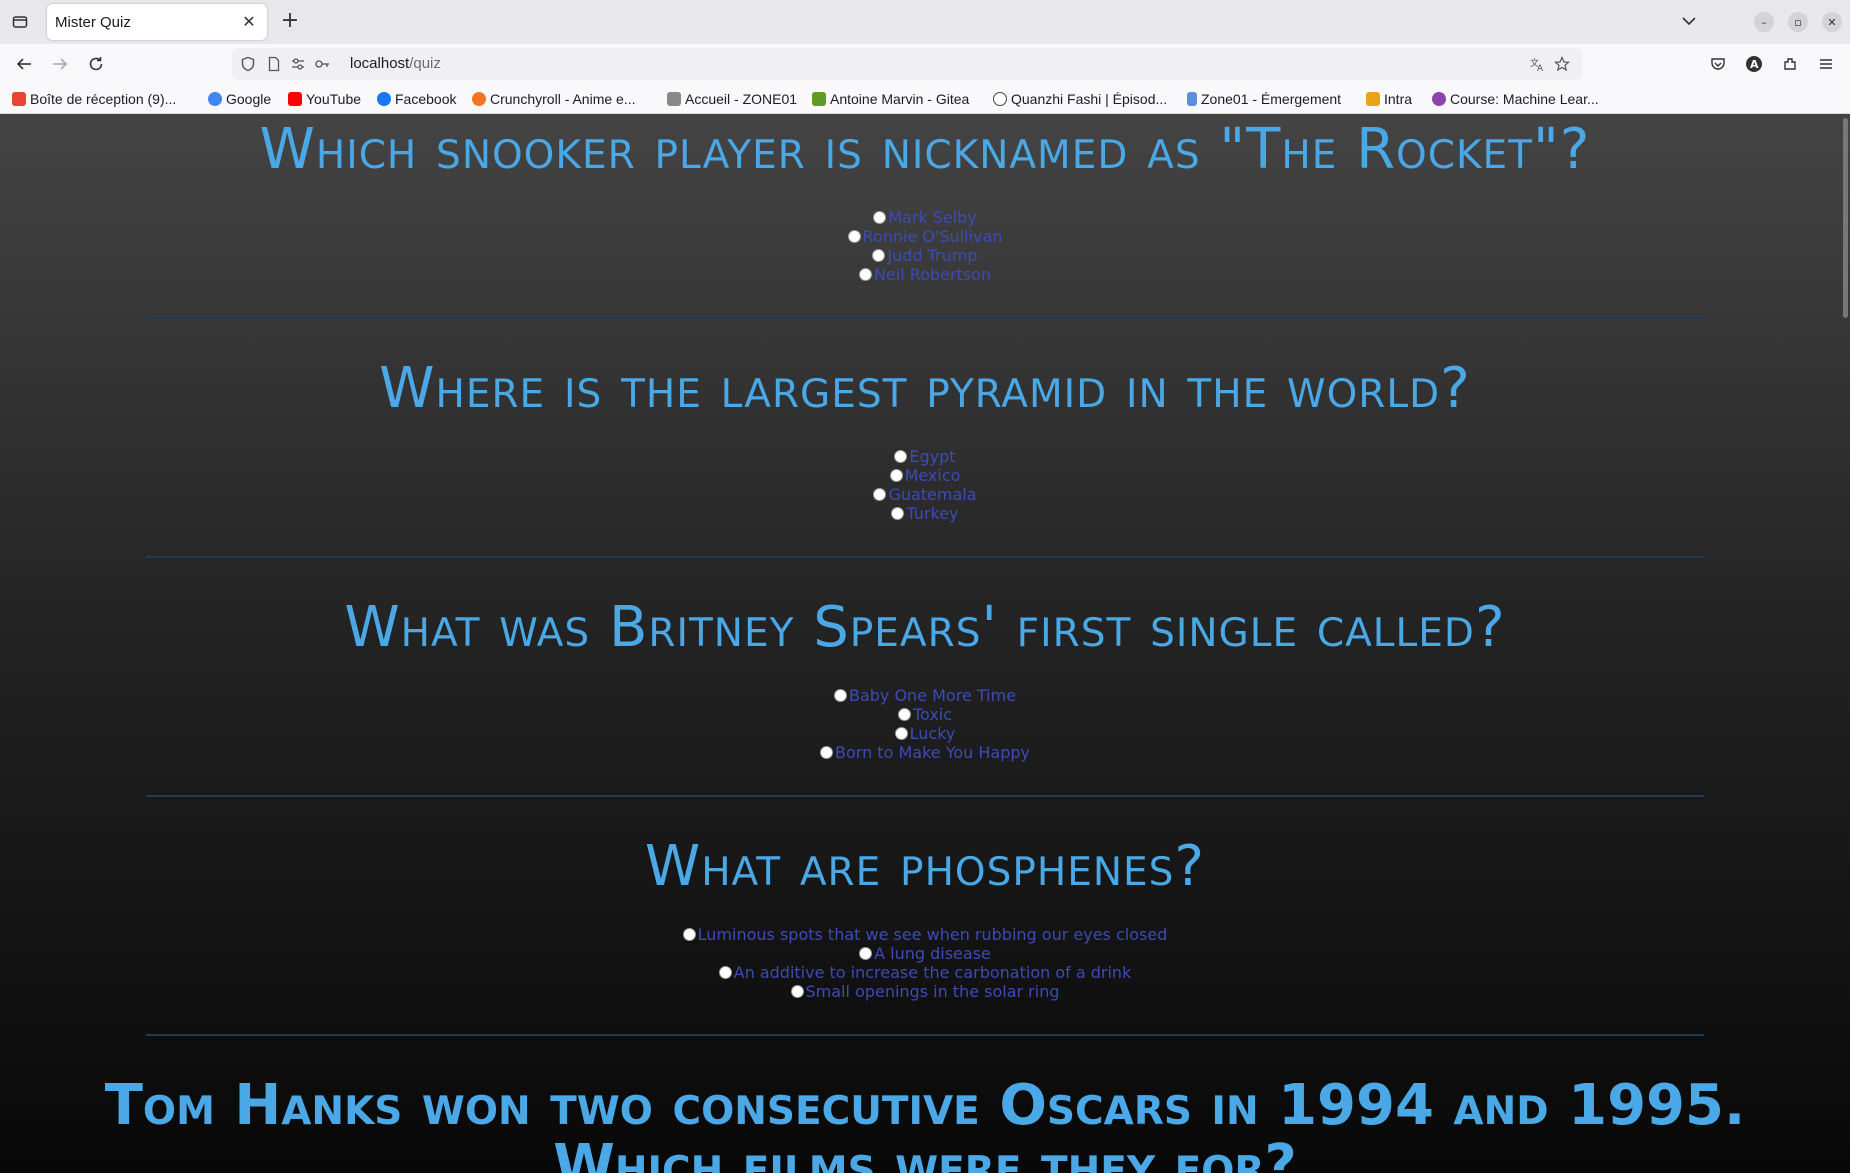 This screenshot has height=1173, width=1850. Describe the element at coordinates (932, 752) in the screenshot. I see `answer-label: Born to Make You Happy` at that location.